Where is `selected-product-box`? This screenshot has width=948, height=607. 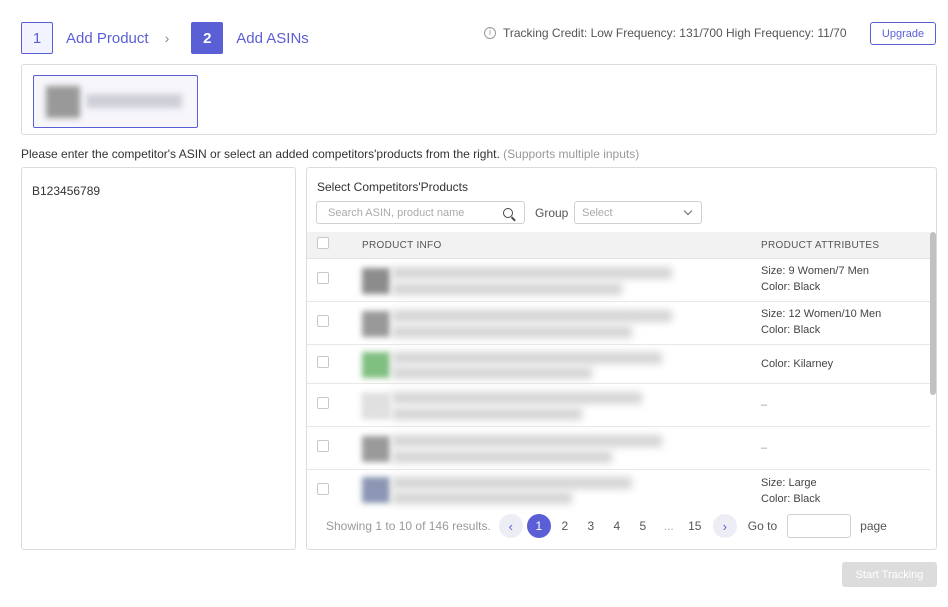 selected-product-box is located at coordinates (479, 99).